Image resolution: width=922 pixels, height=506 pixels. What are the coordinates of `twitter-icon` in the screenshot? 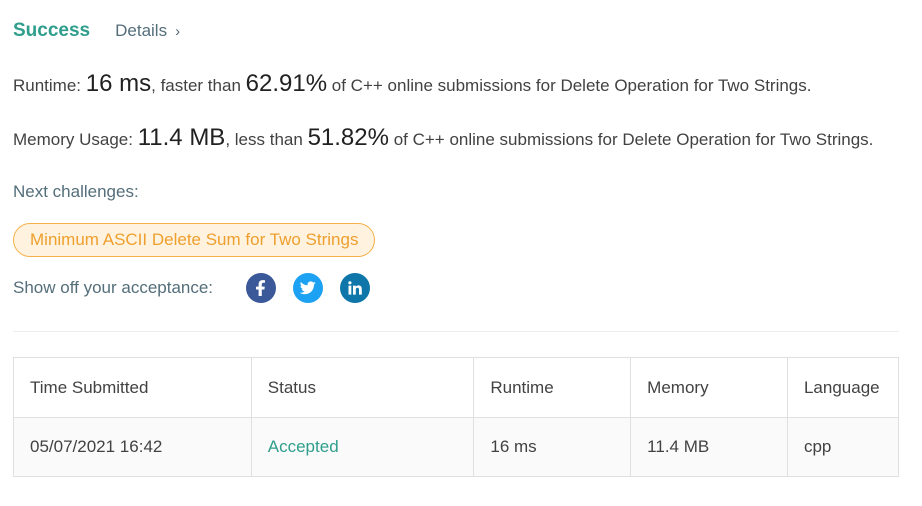 It's located at (308, 288).